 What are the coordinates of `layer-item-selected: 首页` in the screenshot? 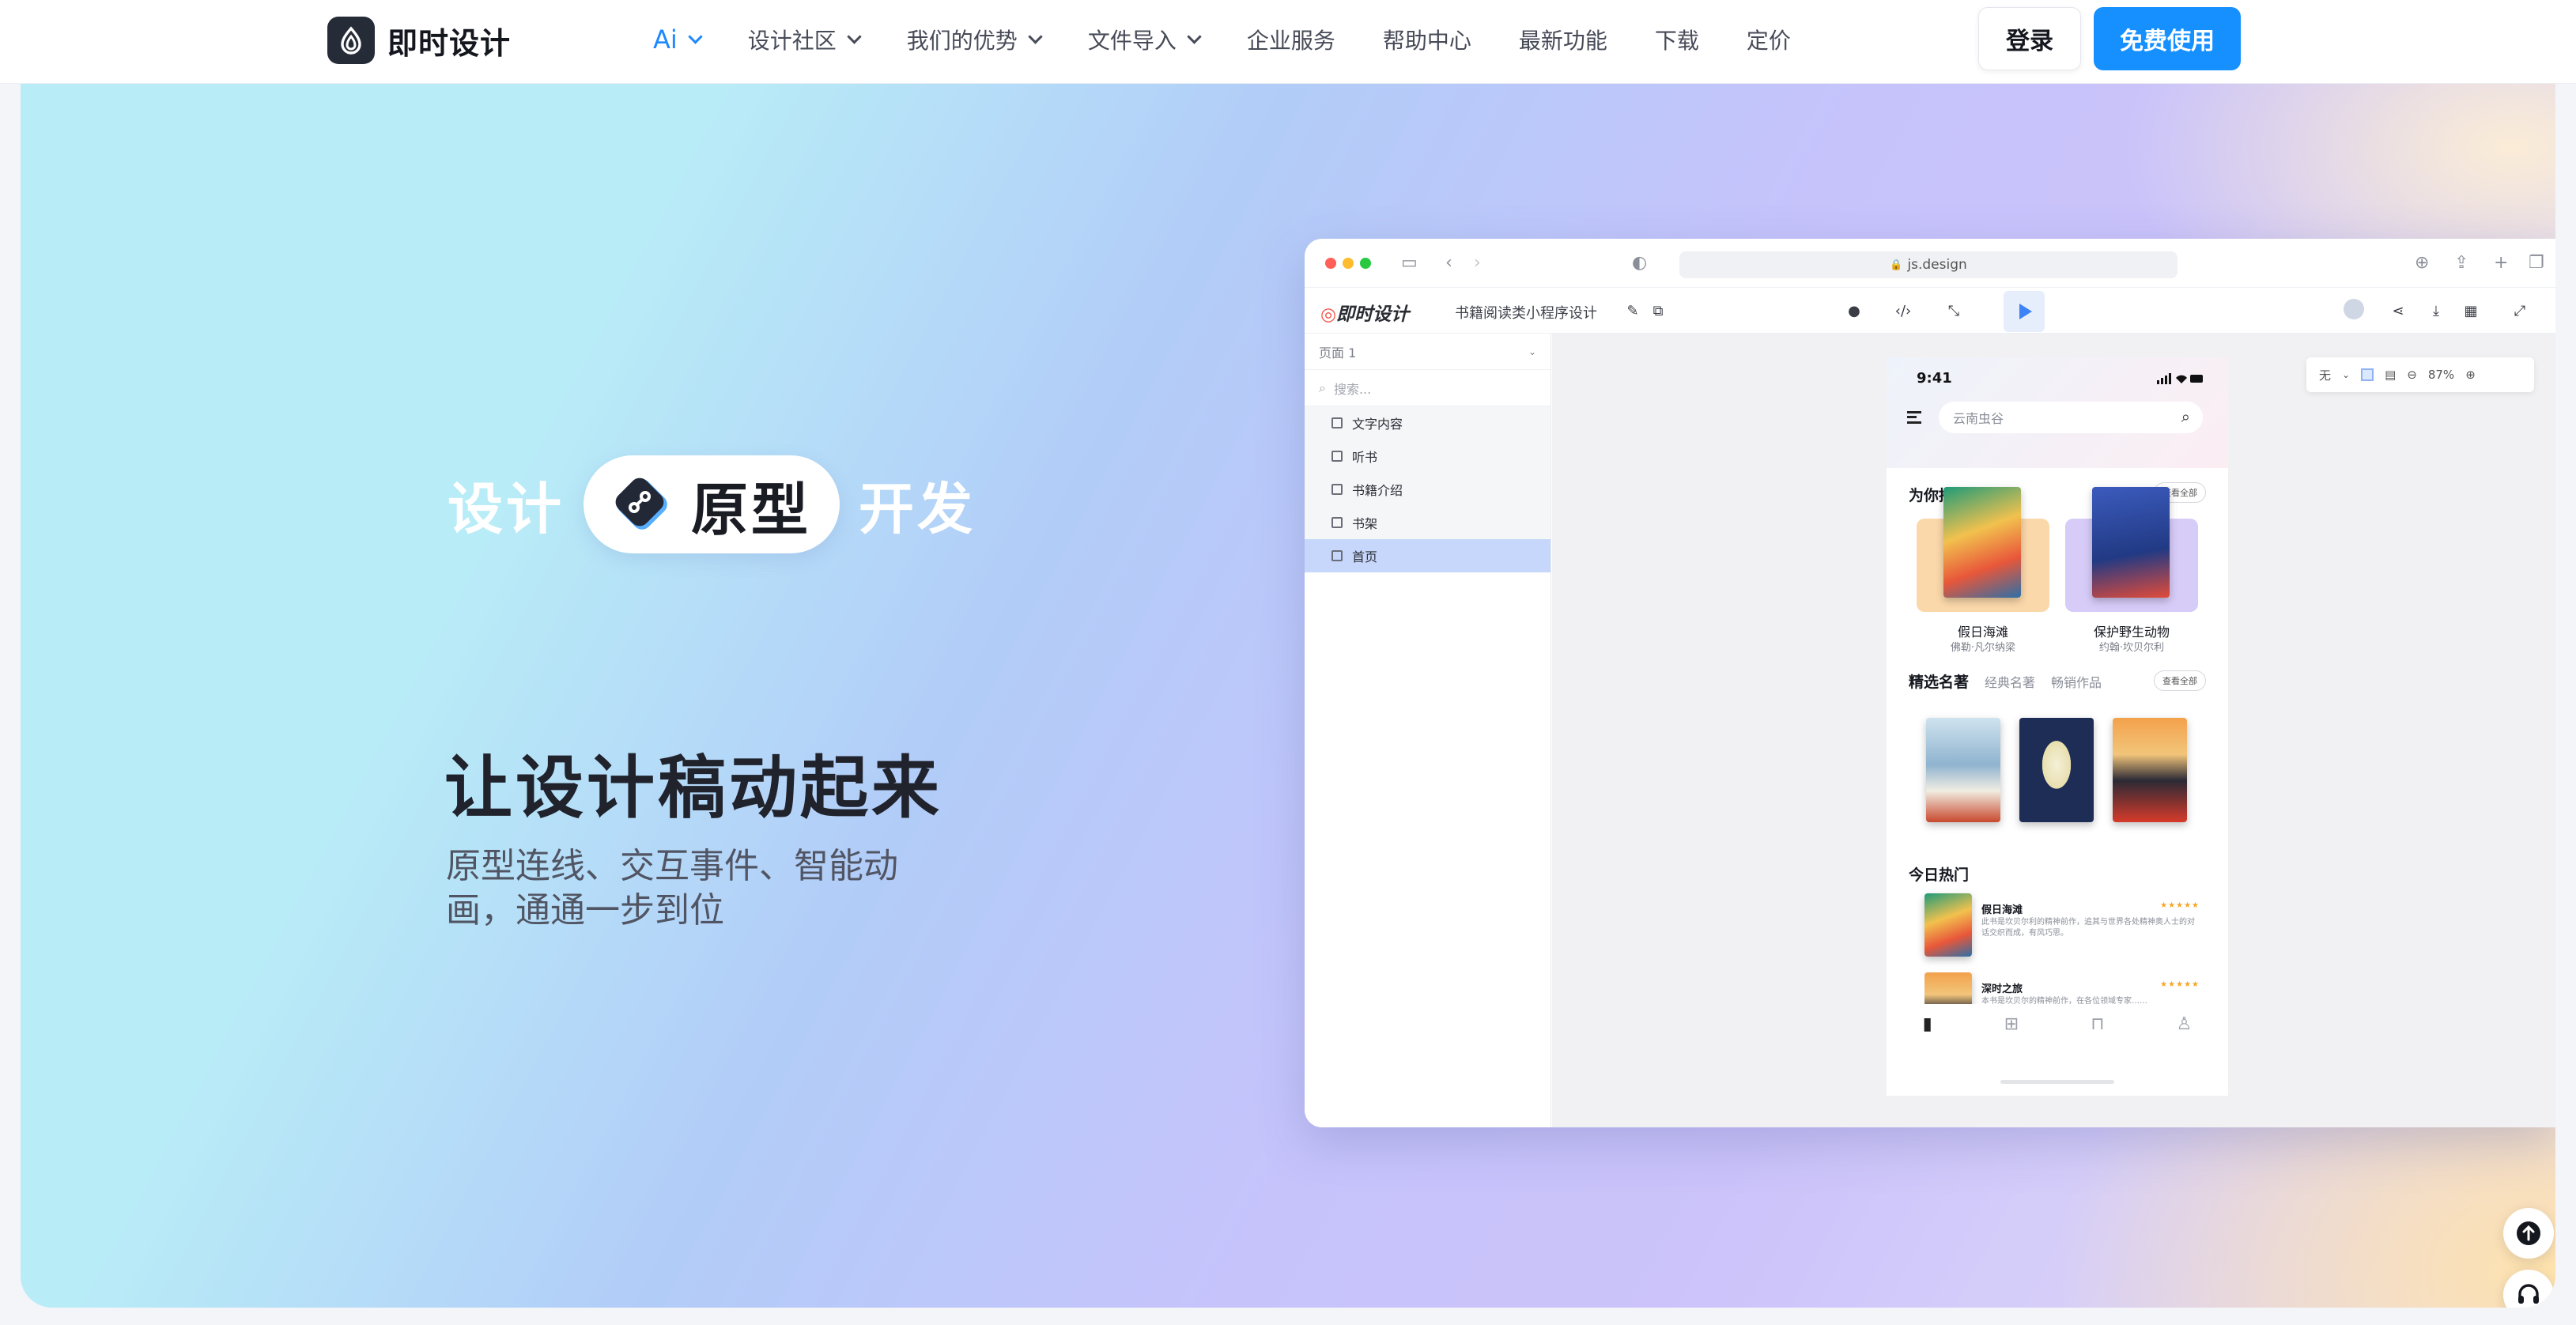 It's located at (1428, 555).